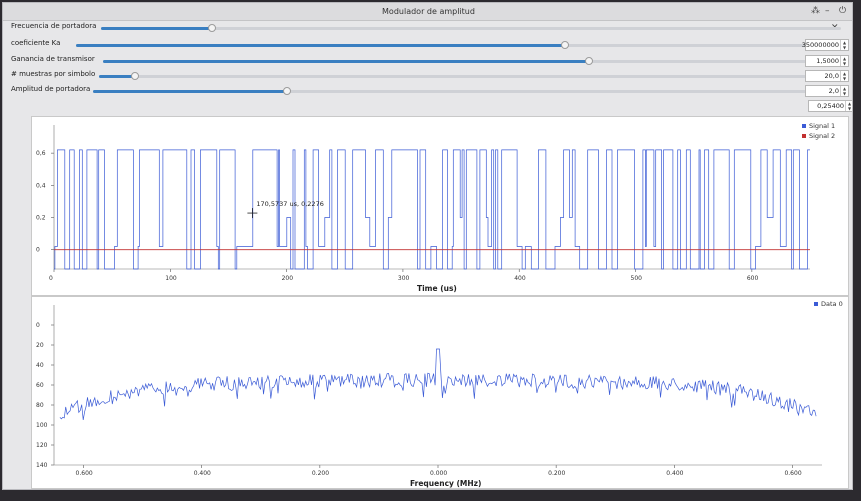  Describe the element at coordinates (753, 278) in the screenshot. I see `x-tick-label: 600` at that location.